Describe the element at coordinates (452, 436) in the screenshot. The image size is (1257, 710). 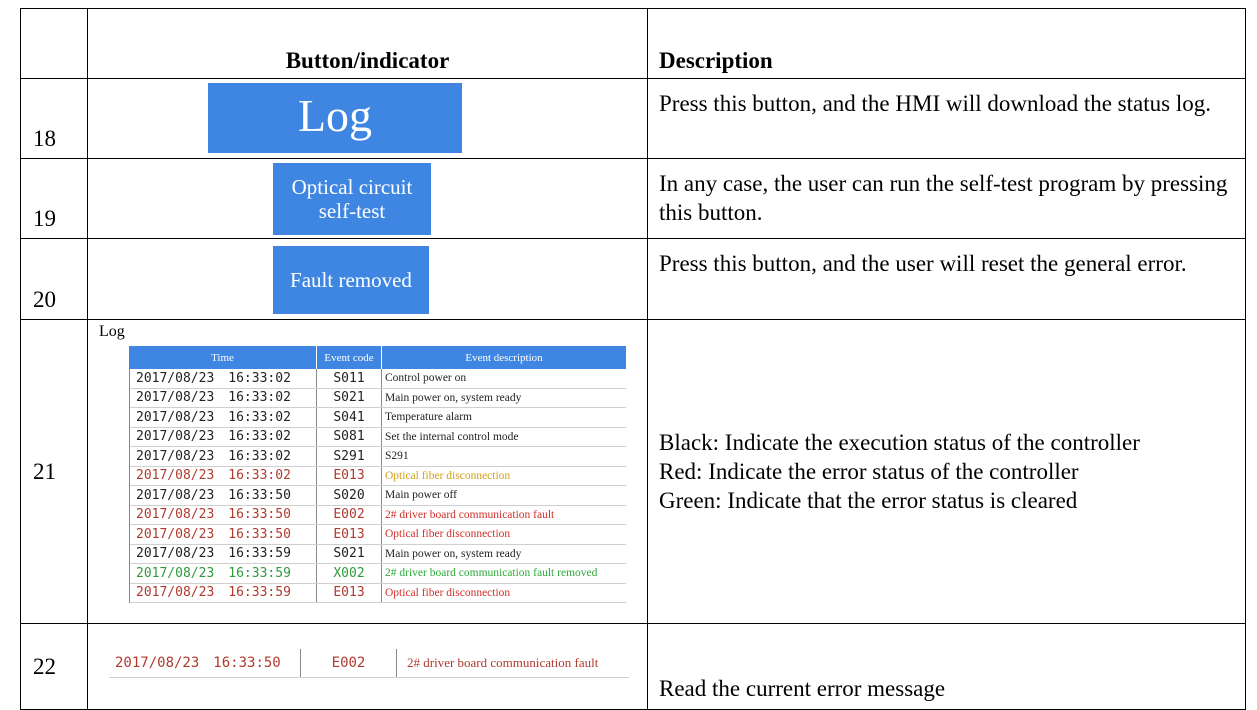
I see `log-entry-description: Set the internal control mode` at that location.